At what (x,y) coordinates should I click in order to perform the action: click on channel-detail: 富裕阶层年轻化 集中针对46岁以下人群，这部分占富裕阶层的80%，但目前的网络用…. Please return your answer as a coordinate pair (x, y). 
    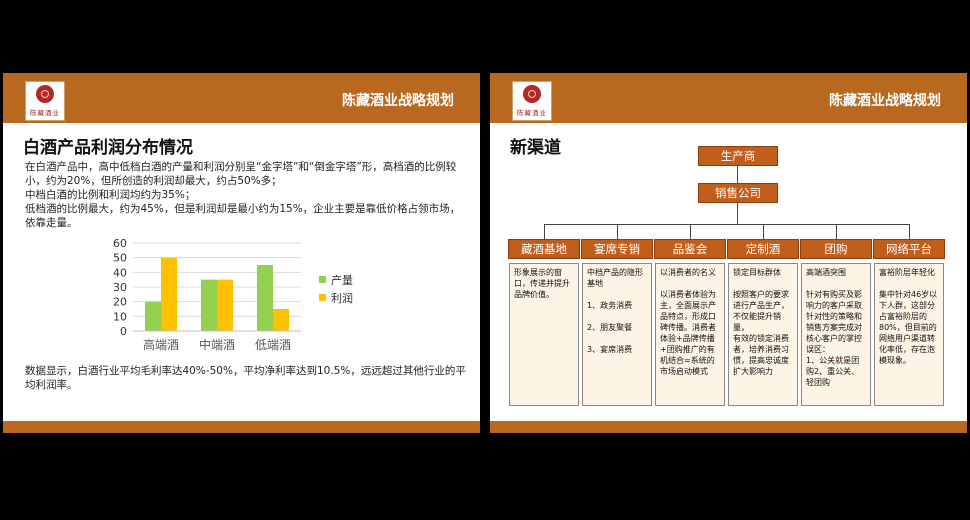
    Looking at the image, I should click on (909, 334).